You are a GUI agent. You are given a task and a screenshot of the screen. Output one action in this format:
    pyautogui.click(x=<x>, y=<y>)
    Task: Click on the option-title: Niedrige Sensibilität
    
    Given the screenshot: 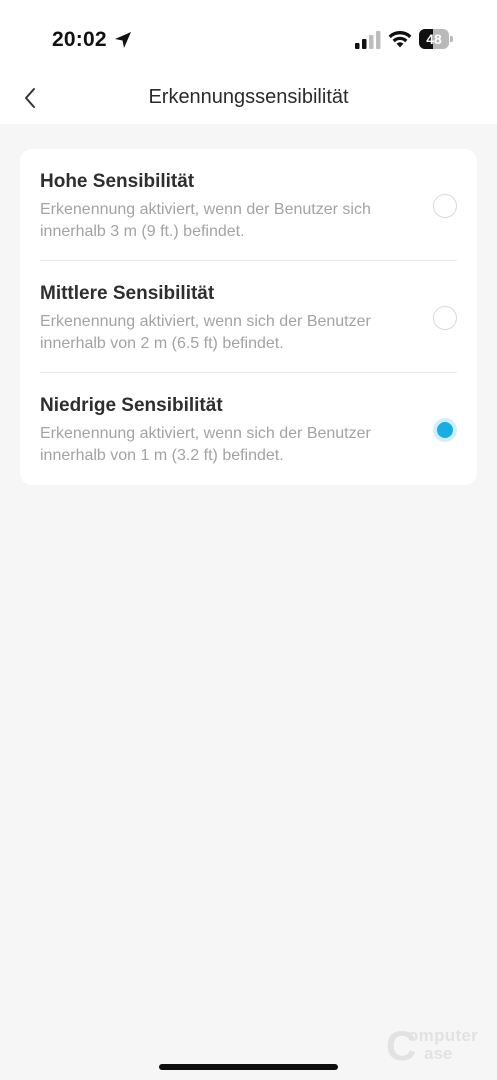 What is the action you would take?
    pyautogui.click(x=131, y=405)
    